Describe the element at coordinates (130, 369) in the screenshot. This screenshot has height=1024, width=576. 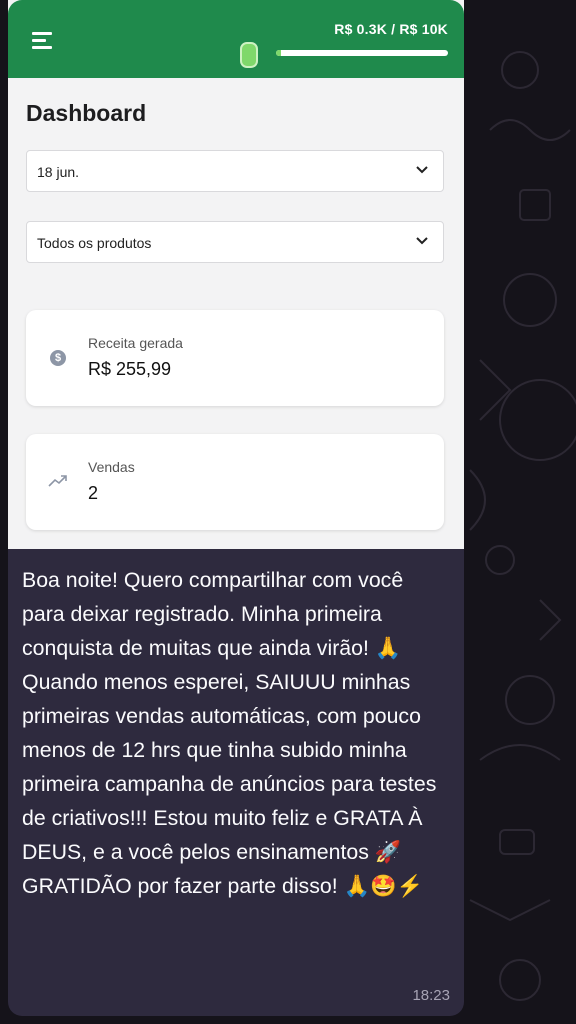
I see `revenue-value: R$ 255,99` at that location.